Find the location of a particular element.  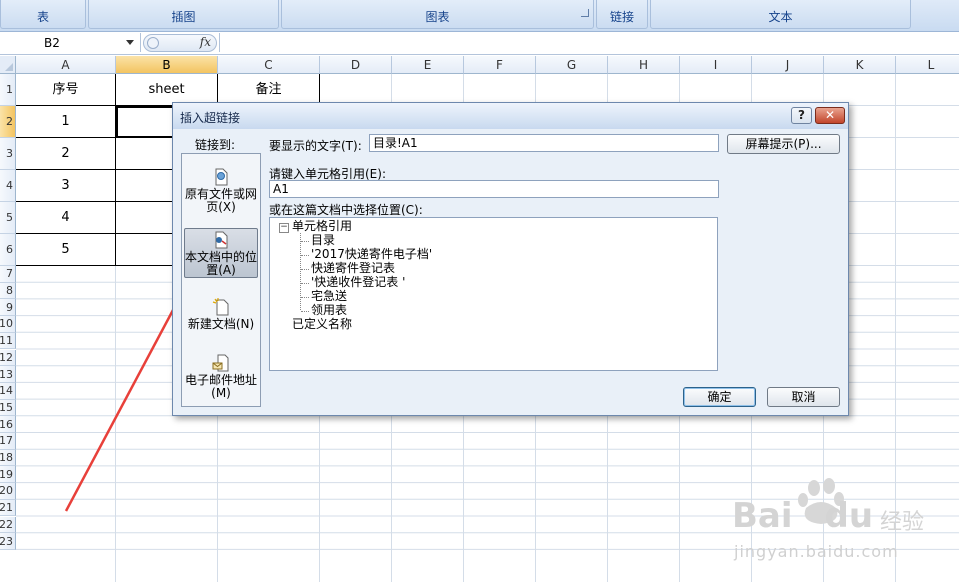

dialog-titlebar: 插入超链接 ? ✕ is located at coordinates (510, 116).